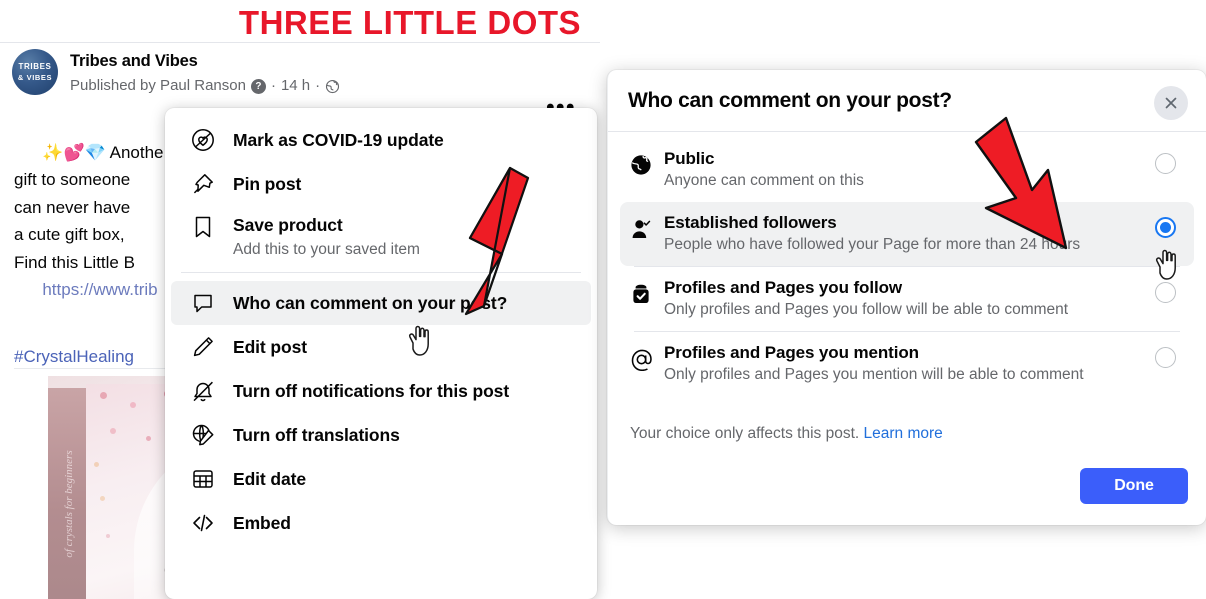  I want to click on radio-public, so click(1165, 163).